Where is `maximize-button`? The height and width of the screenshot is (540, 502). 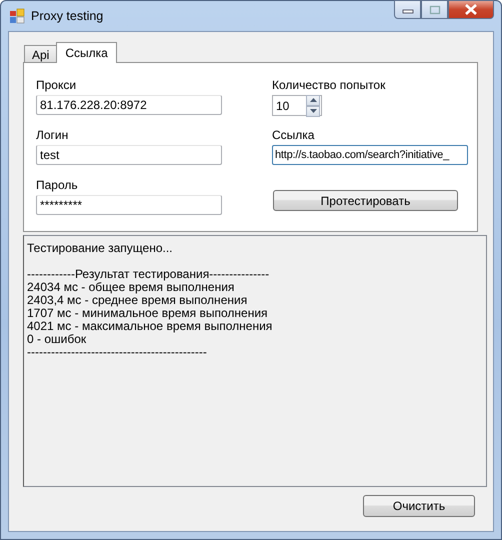
maximize-button is located at coordinates (434, 9).